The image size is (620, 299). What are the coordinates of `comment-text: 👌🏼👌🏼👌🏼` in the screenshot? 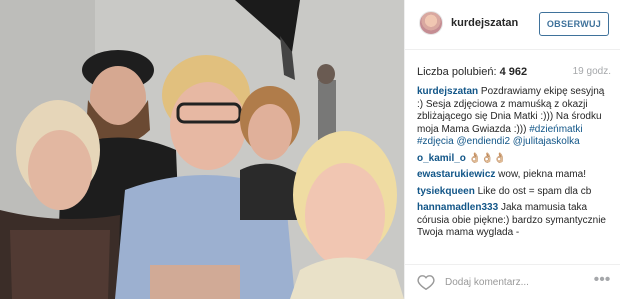 It's located at (487, 158).